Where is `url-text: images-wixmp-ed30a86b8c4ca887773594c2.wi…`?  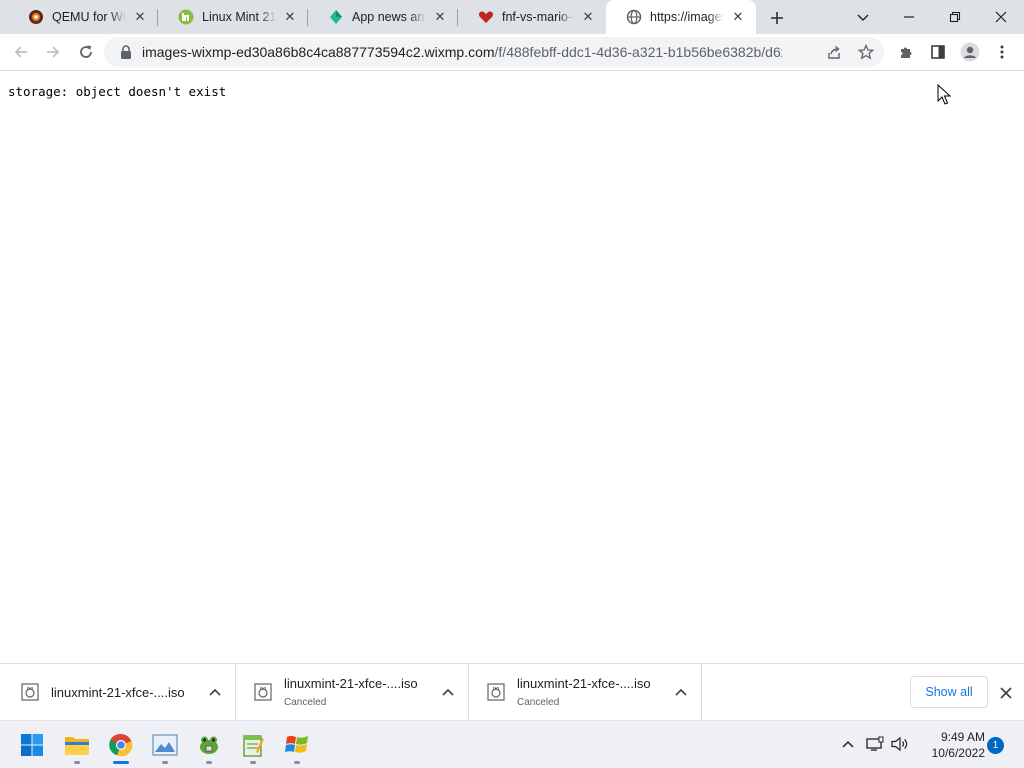
url-text: images-wixmp-ed30a86b8c4ca887773594c2.wi… is located at coordinates (462, 52).